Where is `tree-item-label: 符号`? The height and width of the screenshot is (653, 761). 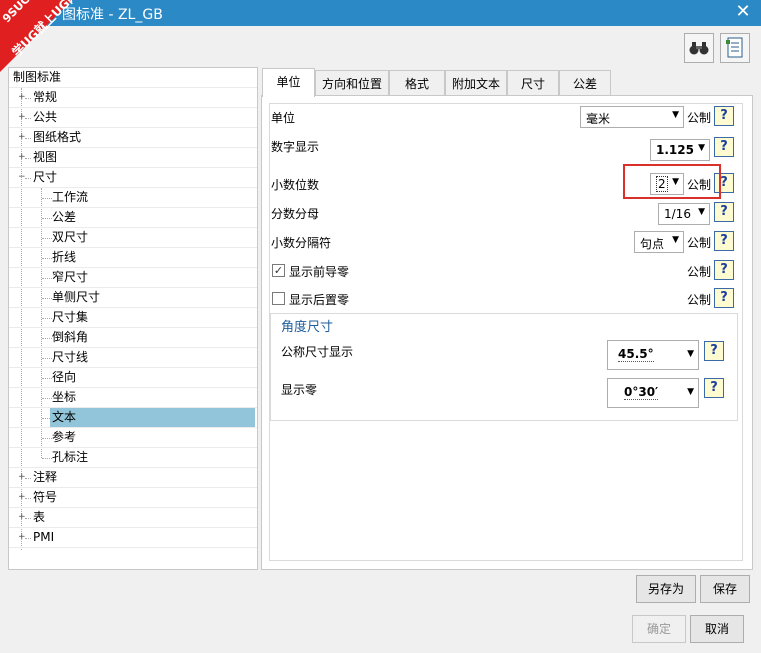
tree-item-label: 符号 is located at coordinates (45, 497).